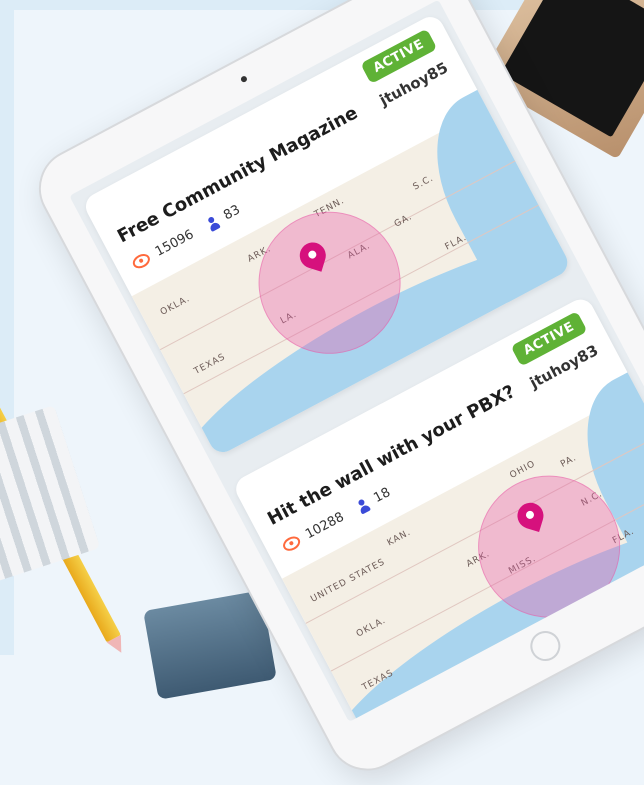 This screenshot has height=785, width=644. What do you see at coordinates (423, 183) in the screenshot?
I see `map-label: S.C.` at bounding box center [423, 183].